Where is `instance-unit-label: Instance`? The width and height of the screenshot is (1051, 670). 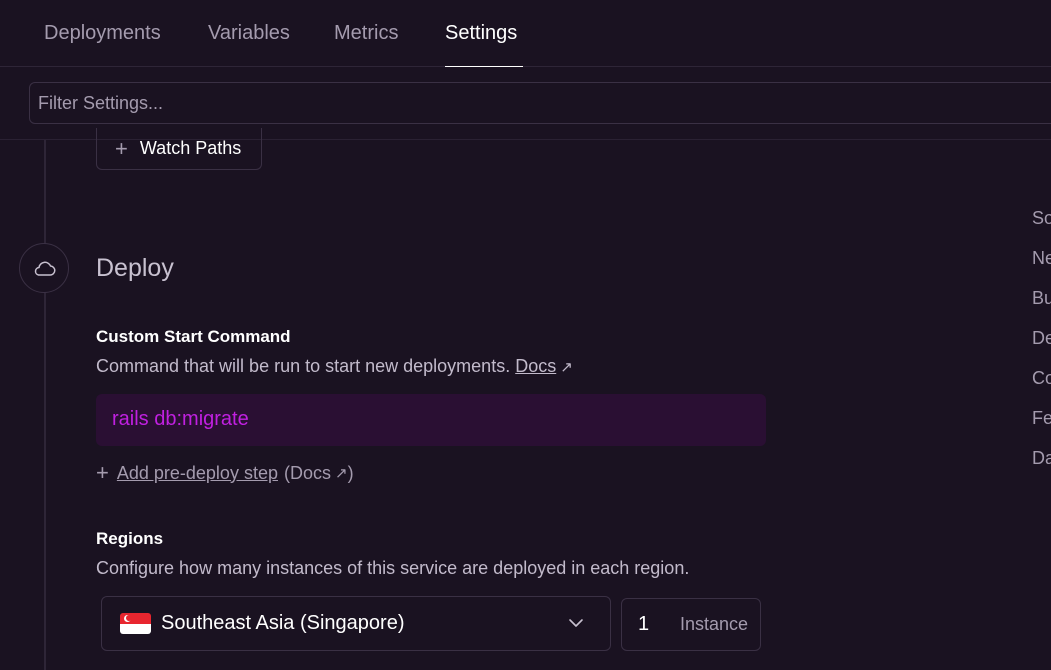
instance-unit-label: Instance is located at coordinates (714, 624).